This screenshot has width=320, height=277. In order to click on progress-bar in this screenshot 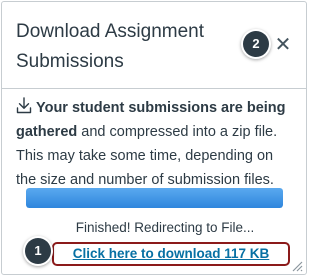, I will do `click(154, 198)`.